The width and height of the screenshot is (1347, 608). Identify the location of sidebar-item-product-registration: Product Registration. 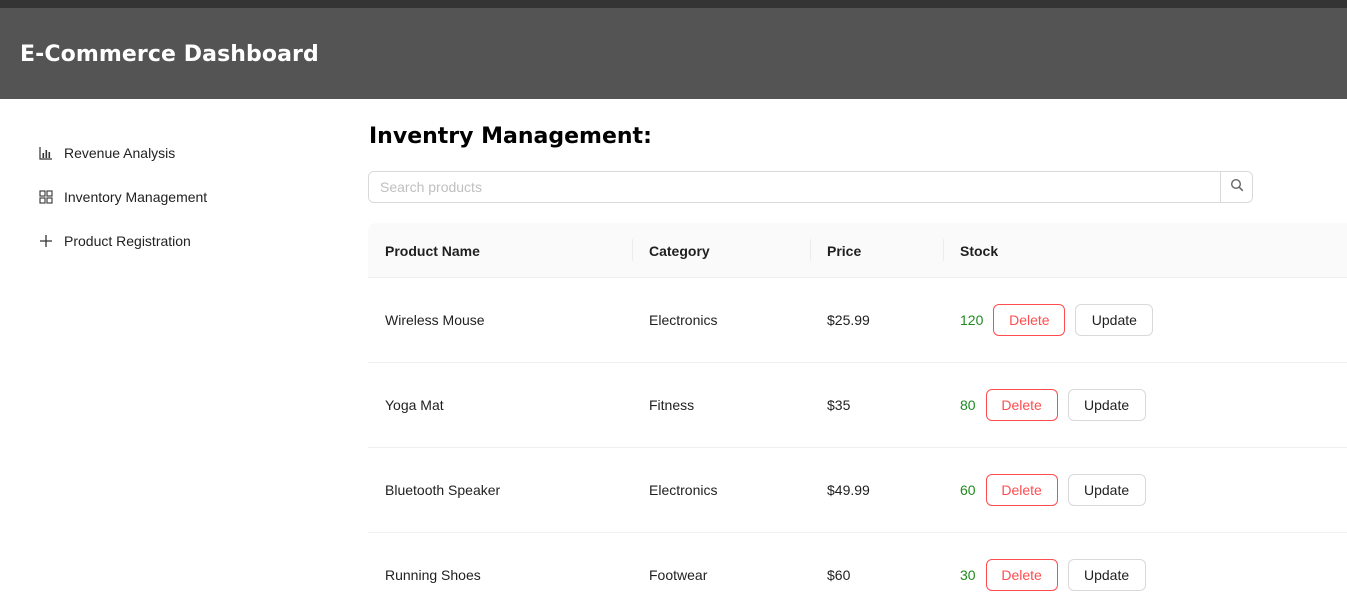
(114, 241).